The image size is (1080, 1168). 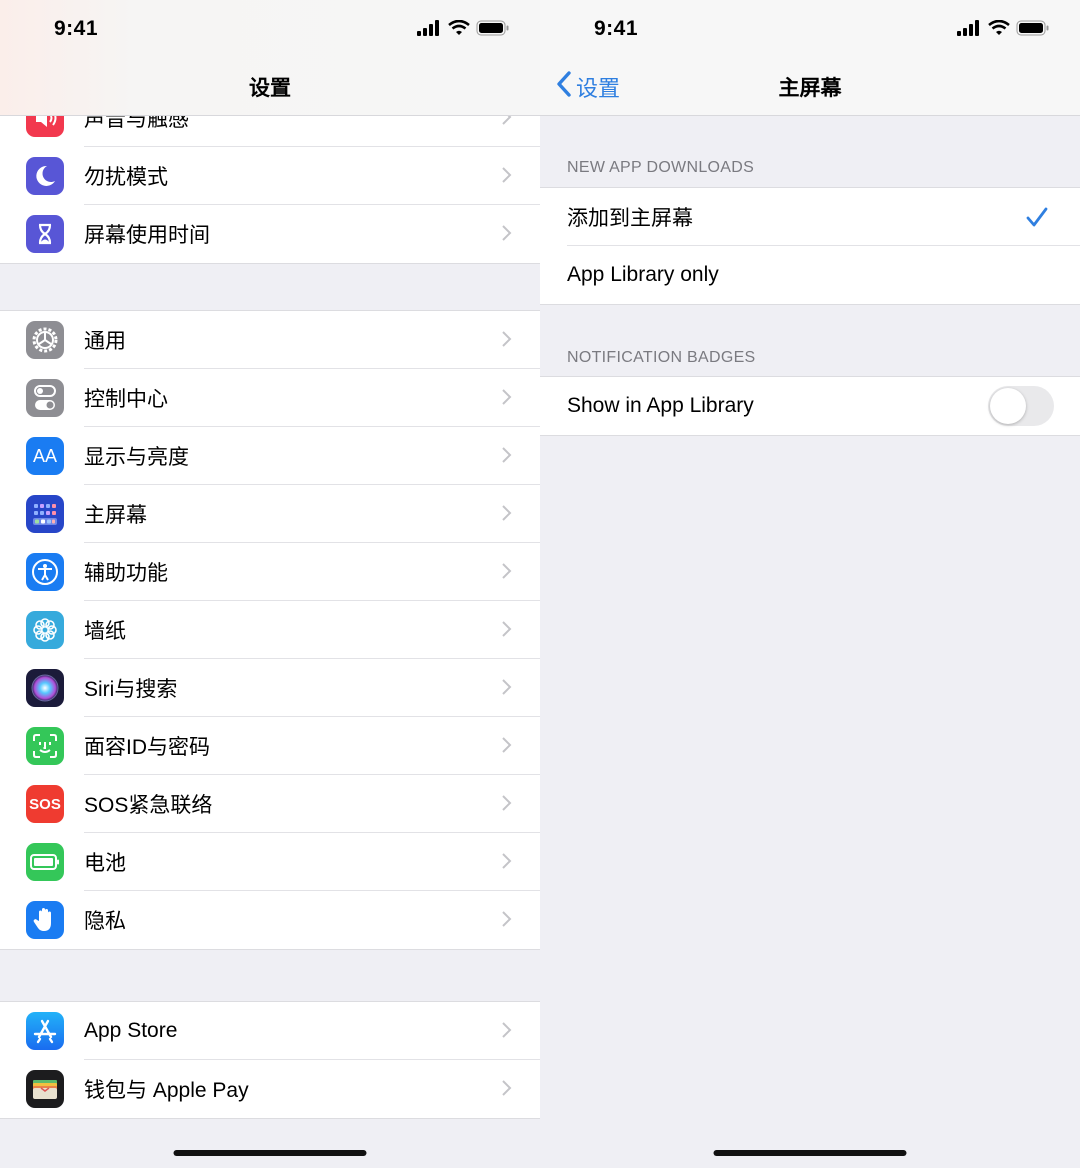 I want to click on text-size-icon-glyph: AA, so click(x=44, y=455).